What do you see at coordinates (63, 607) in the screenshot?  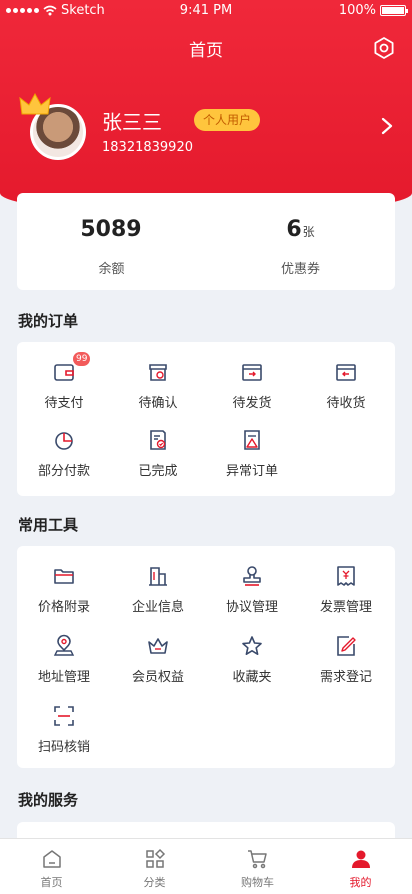 I see `tool-label: 价格附录` at bounding box center [63, 607].